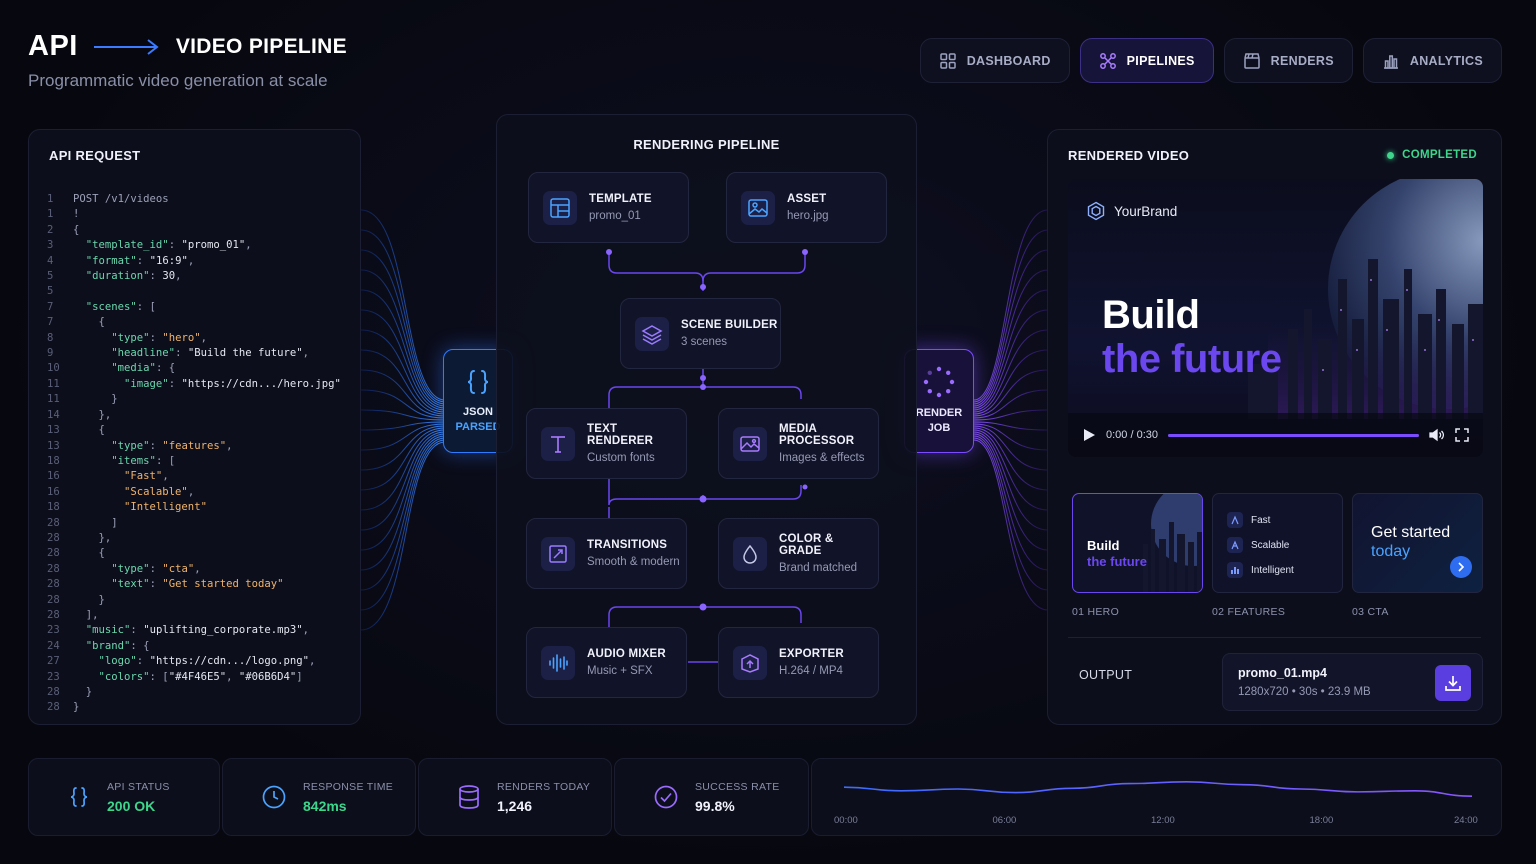 This screenshot has height=864, width=1536. I want to click on grid-icon, so click(947, 60).